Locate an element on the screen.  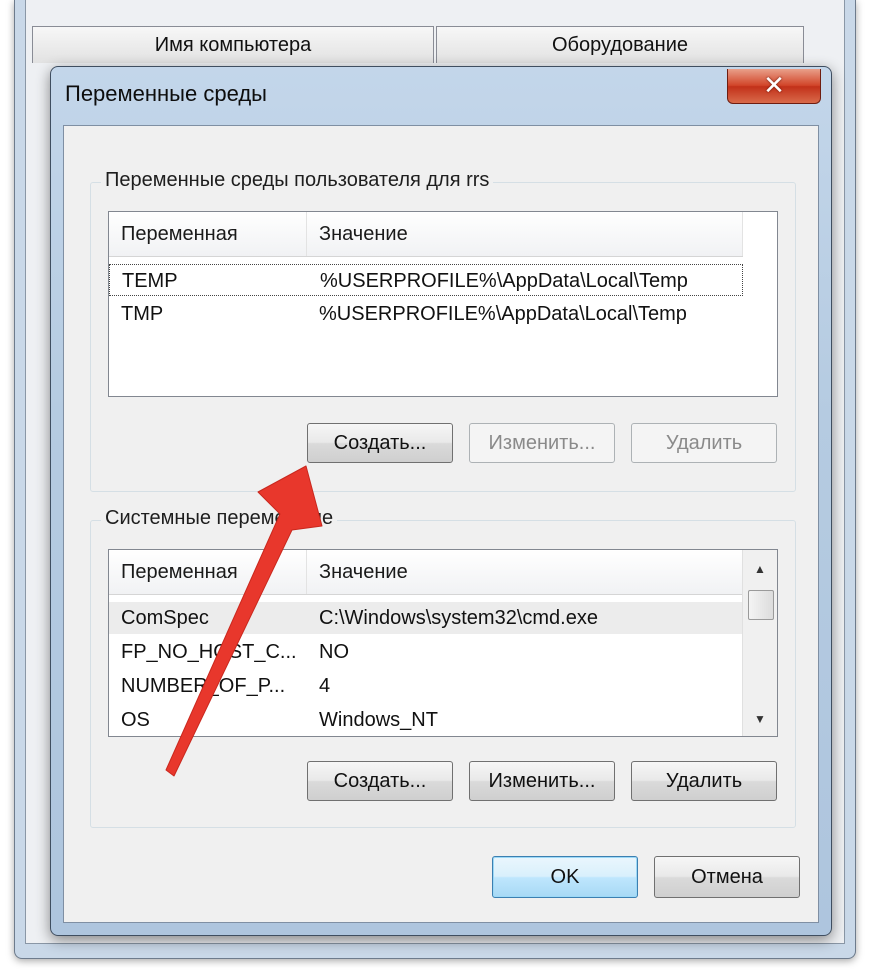
list-item: NUMBER_OF_P... 4 is located at coordinates (426, 686).